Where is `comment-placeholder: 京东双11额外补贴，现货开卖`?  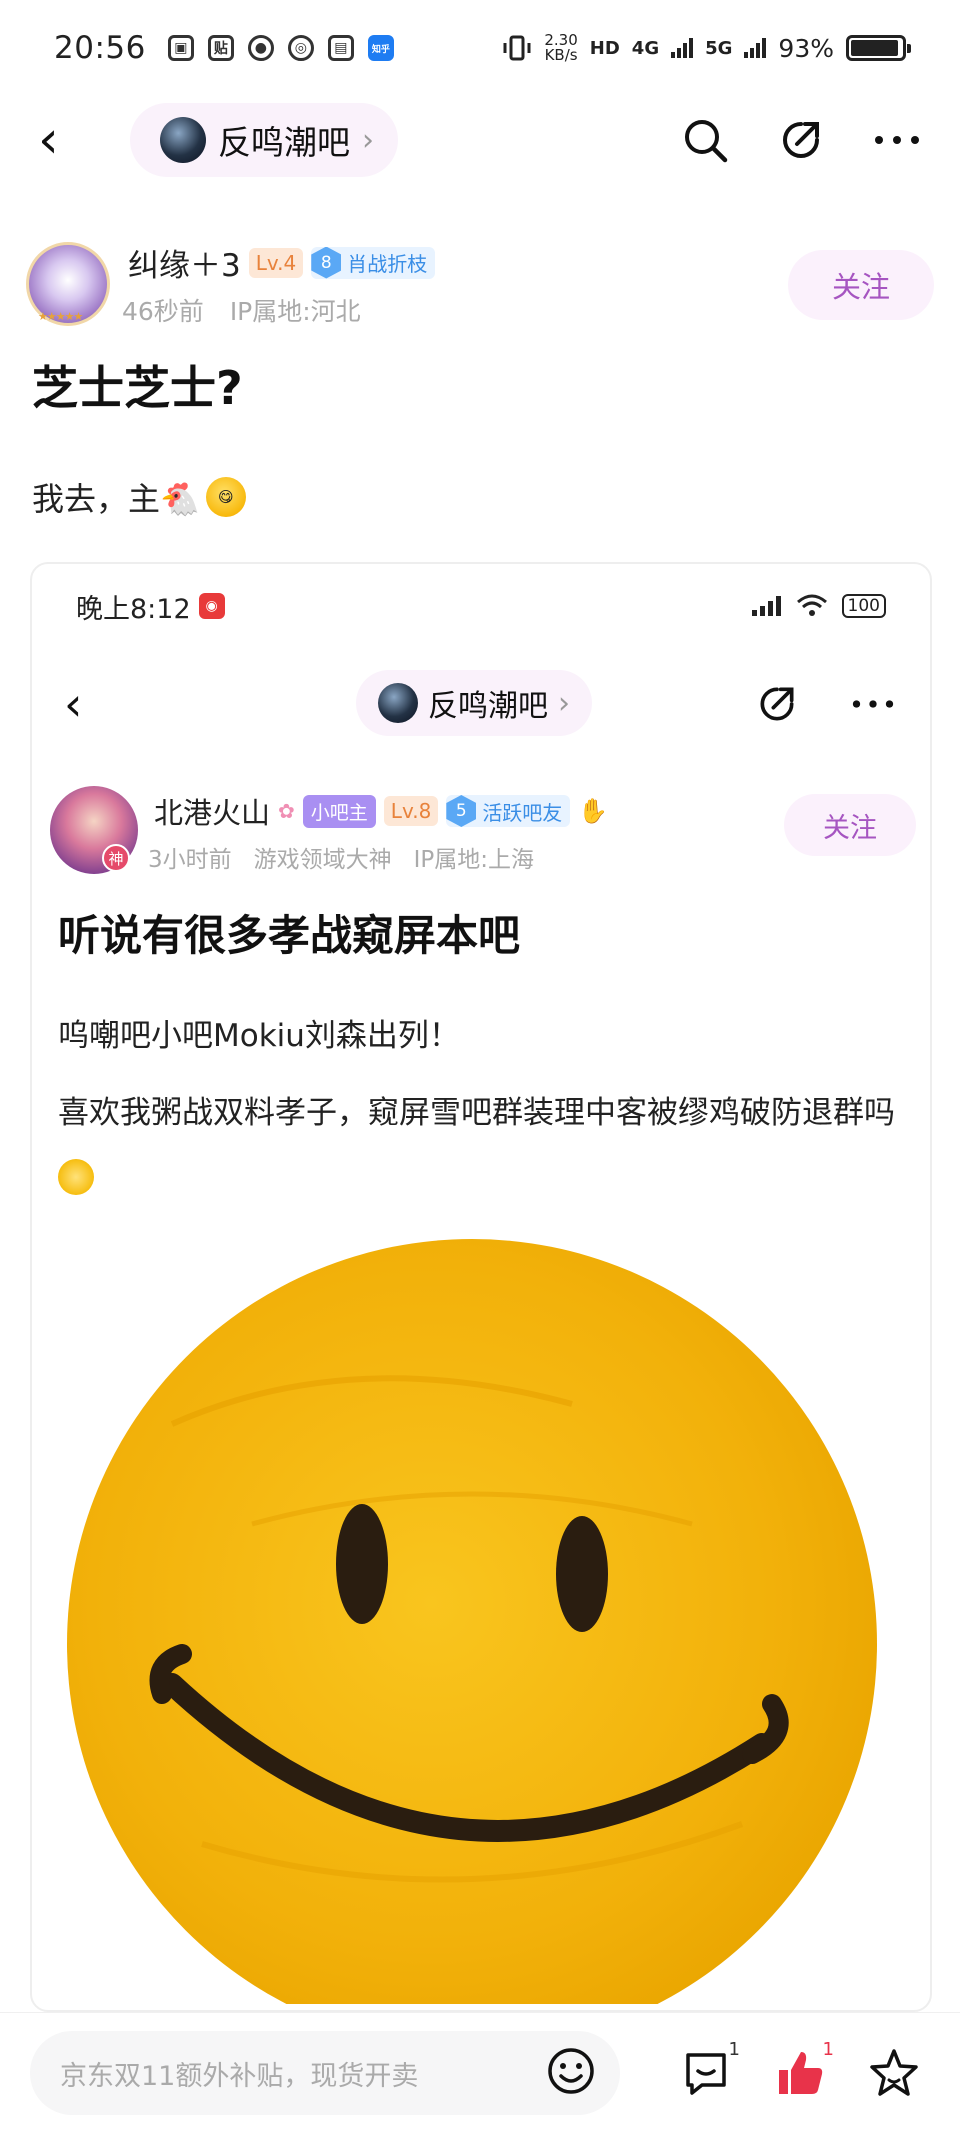 comment-placeholder: 京东双11额外补贴，现货开卖 is located at coordinates (239, 2076).